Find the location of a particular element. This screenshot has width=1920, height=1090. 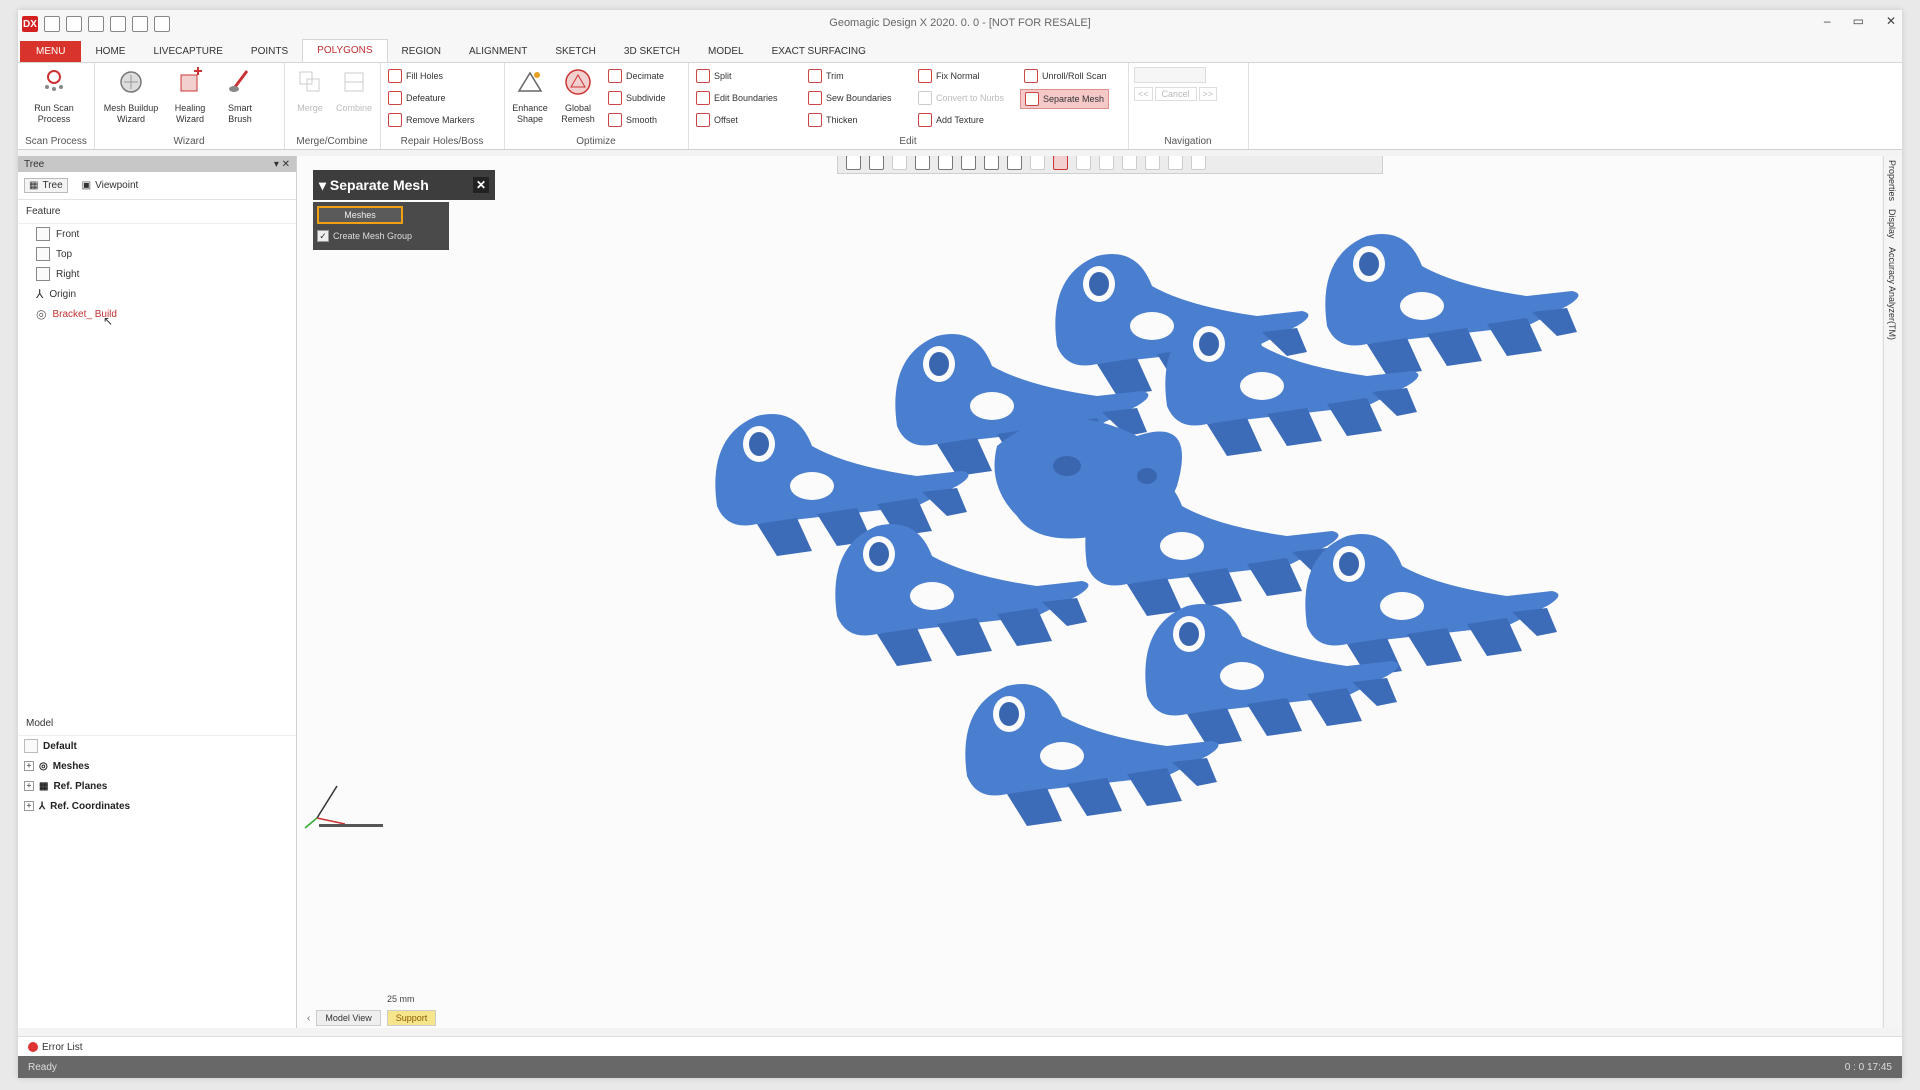

origin-icon: ⅄ is located at coordinates (40, 294).